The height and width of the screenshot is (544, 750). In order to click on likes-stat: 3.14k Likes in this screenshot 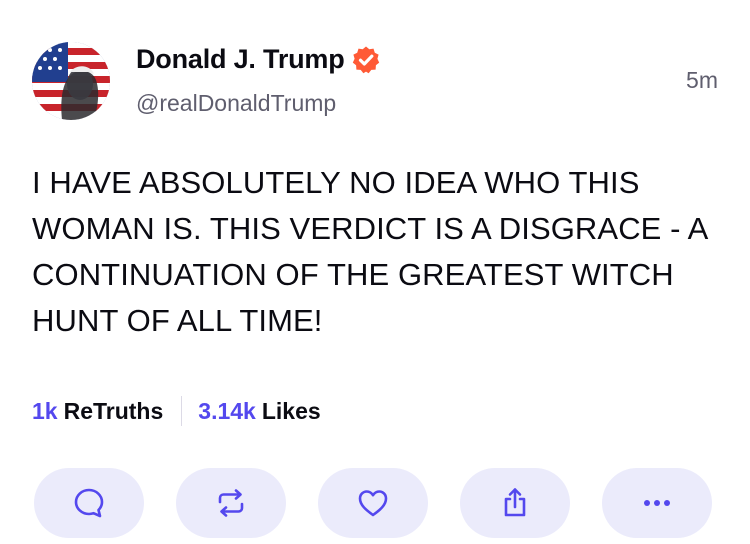, I will do `click(259, 411)`.